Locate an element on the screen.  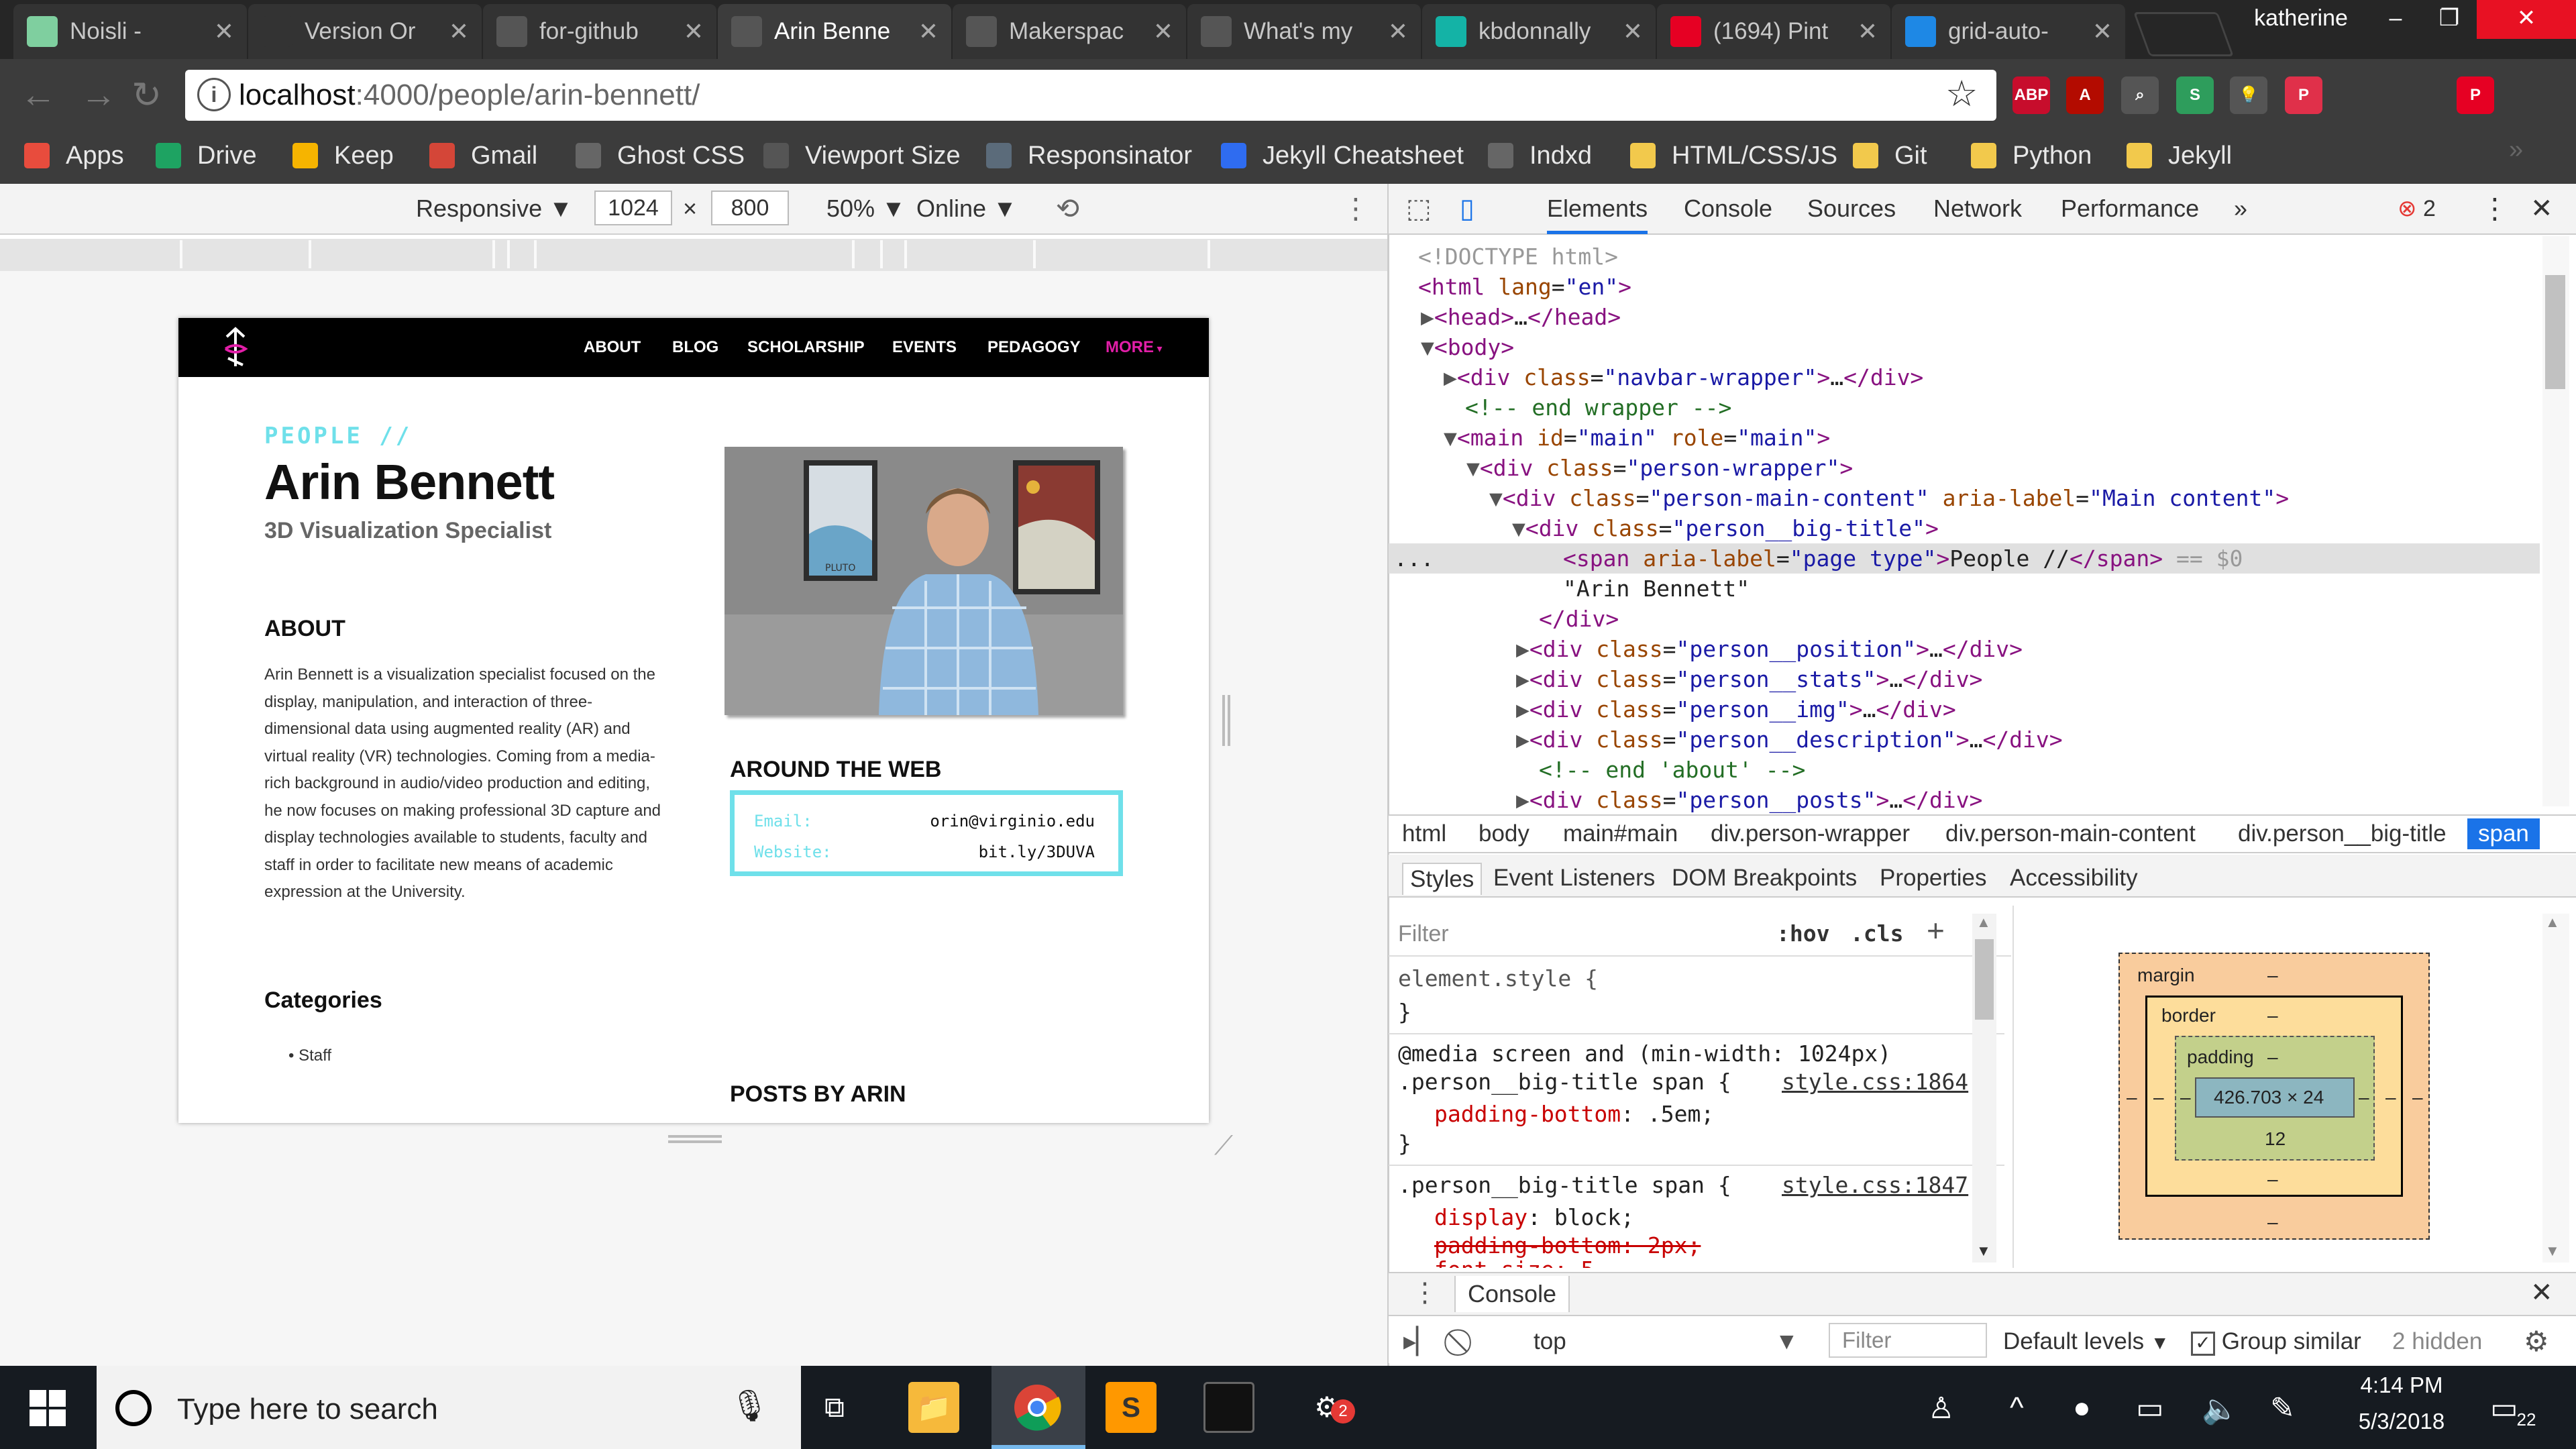
bookmark-item: Keep is located at coordinates (343, 156).